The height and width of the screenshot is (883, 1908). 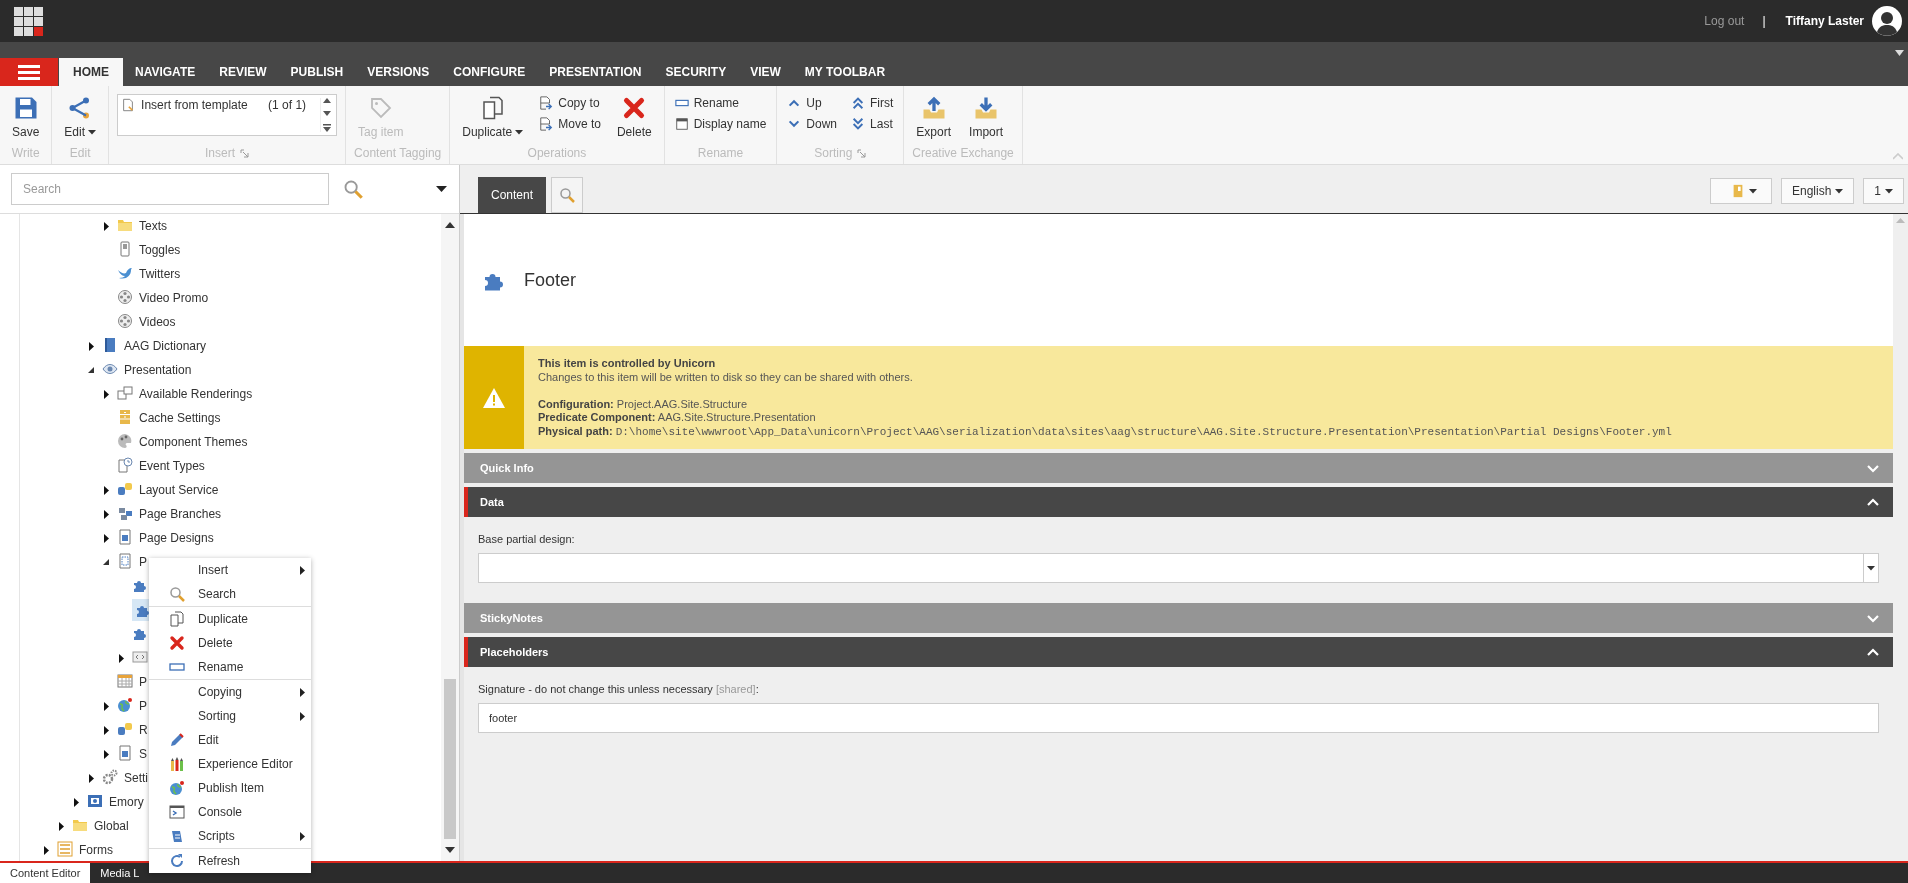 I want to click on ribbon-tab: PUBLISH, so click(x=317, y=72).